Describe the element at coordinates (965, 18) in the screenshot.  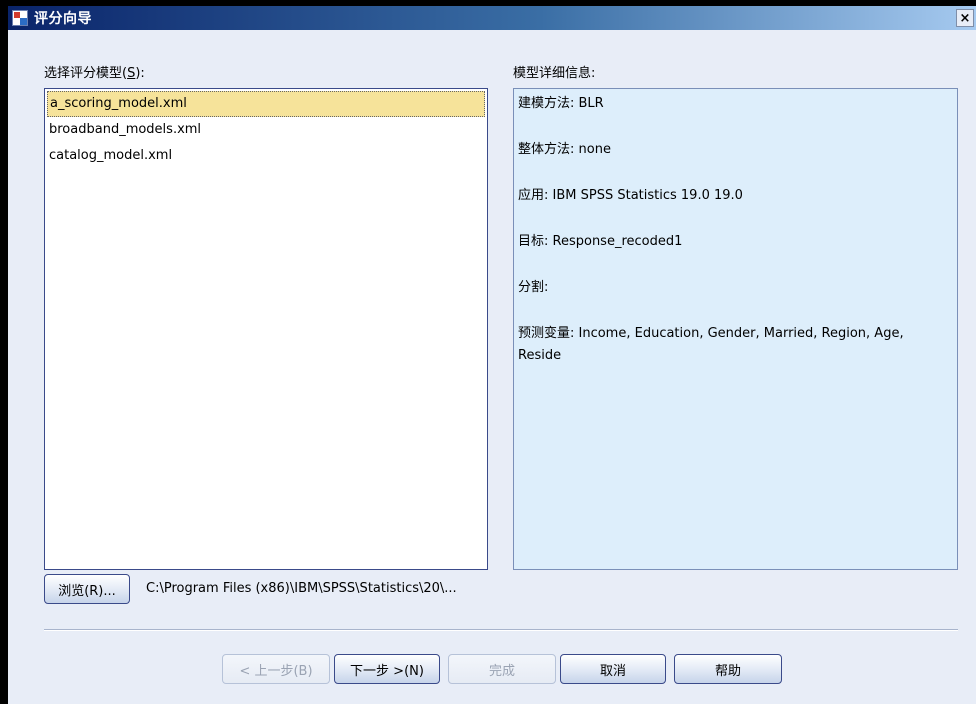
I see `close-button: ×` at that location.